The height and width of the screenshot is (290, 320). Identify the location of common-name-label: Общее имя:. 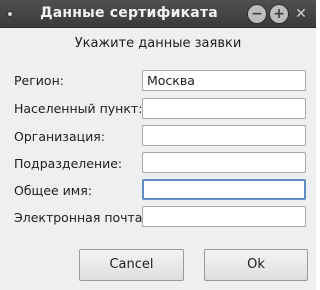
(53, 190).